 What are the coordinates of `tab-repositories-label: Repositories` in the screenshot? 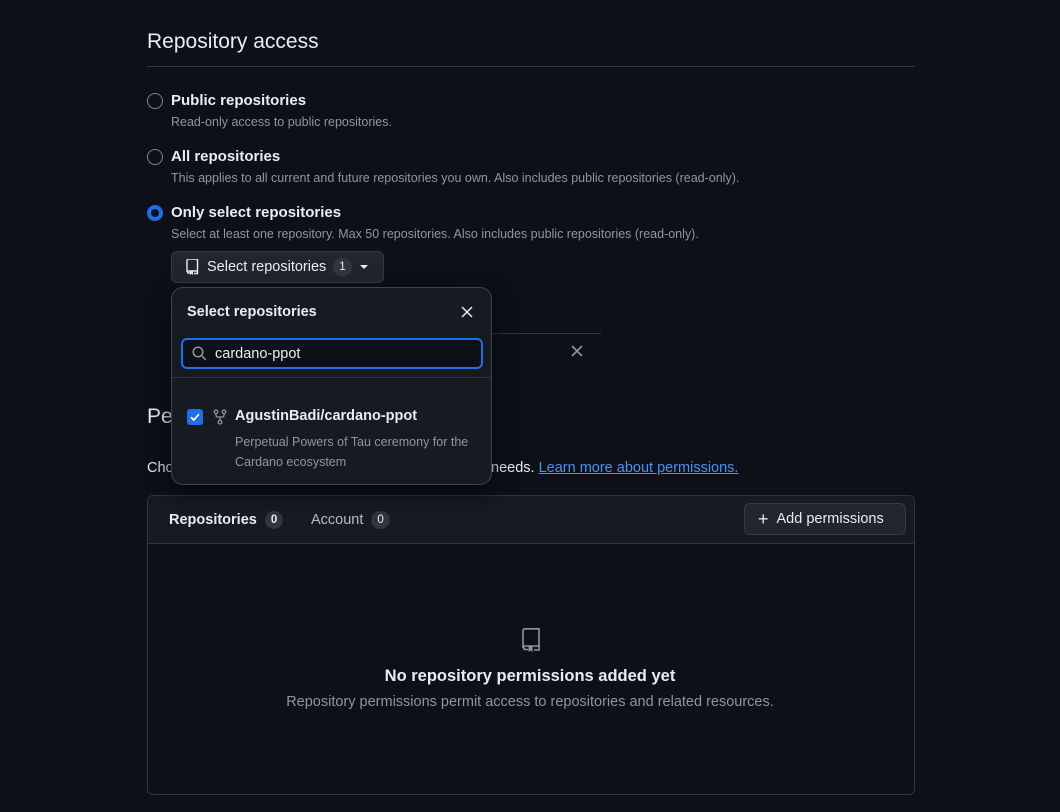 It's located at (213, 520).